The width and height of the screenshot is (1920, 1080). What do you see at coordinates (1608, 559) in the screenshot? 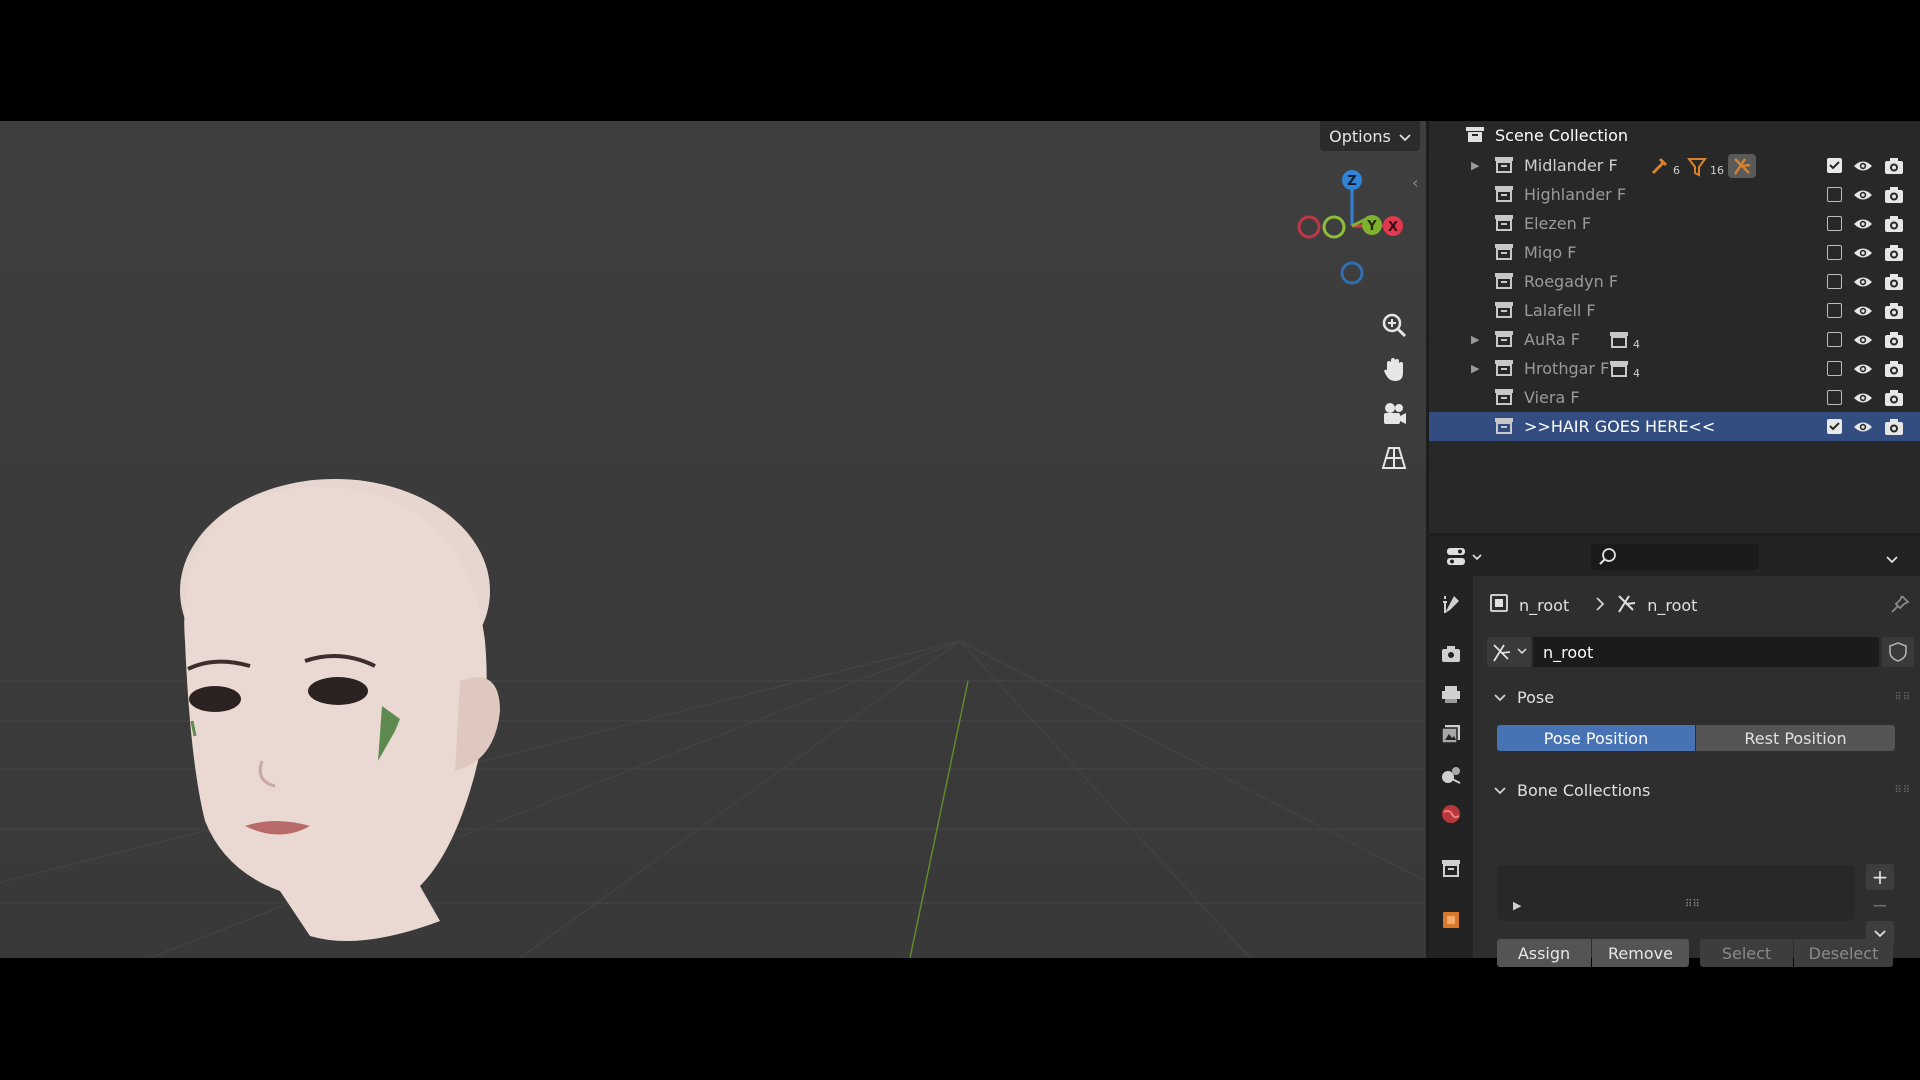
I see `search-icon` at bounding box center [1608, 559].